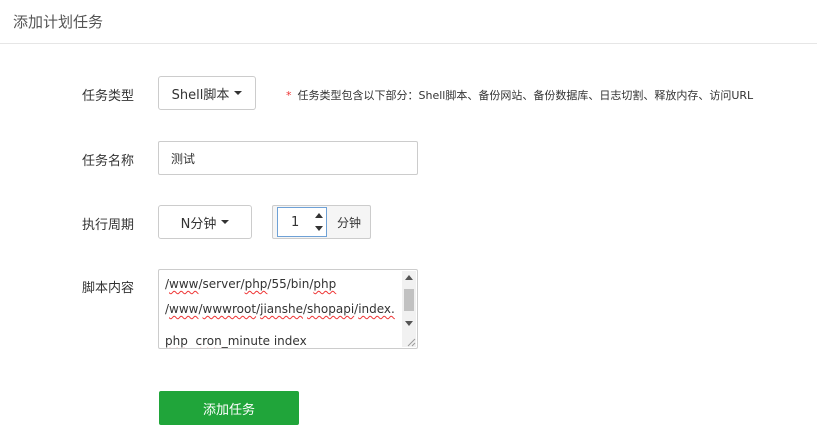  Describe the element at coordinates (108, 96) in the screenshot. I see `task-type-label: 任务类型` at that location.